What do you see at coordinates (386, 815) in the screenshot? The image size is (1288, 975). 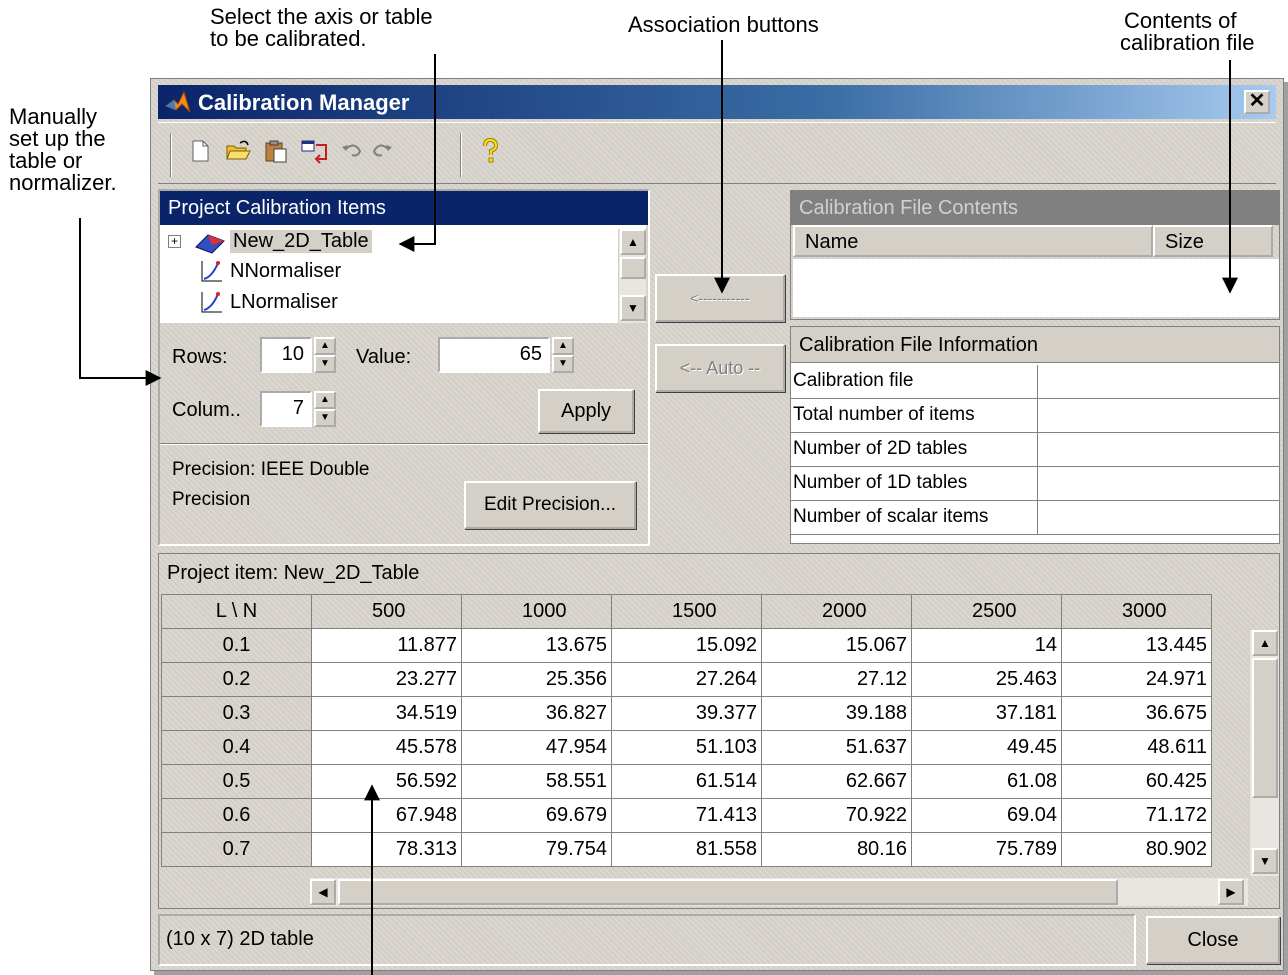 I see `table-cell: 67.948` at bounding box center [386, 815].